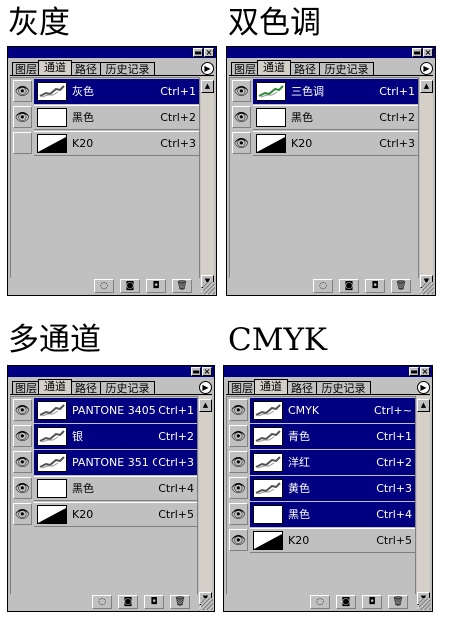 The height and width of the screenshot is (630, 451). Describe the element at coordinates (116, 91) in the screenshot. I see `channel-item: 灰色 Ctrl+1` at that location.